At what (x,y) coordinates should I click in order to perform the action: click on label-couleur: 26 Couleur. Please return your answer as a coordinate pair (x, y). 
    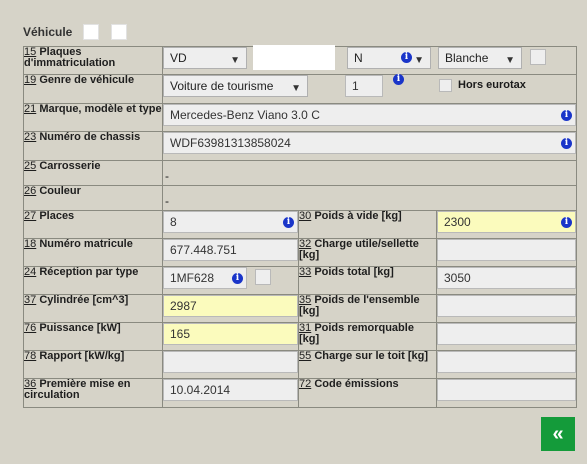
    Looking at the image, I should click on (93, 198).